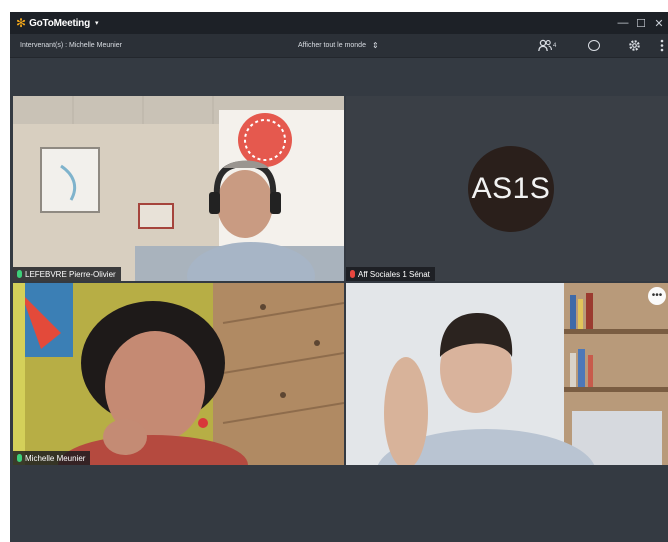 The width and height of the screenshot is (668, 542). I want to click on microphone-speaking-icon, so click(19, 458).